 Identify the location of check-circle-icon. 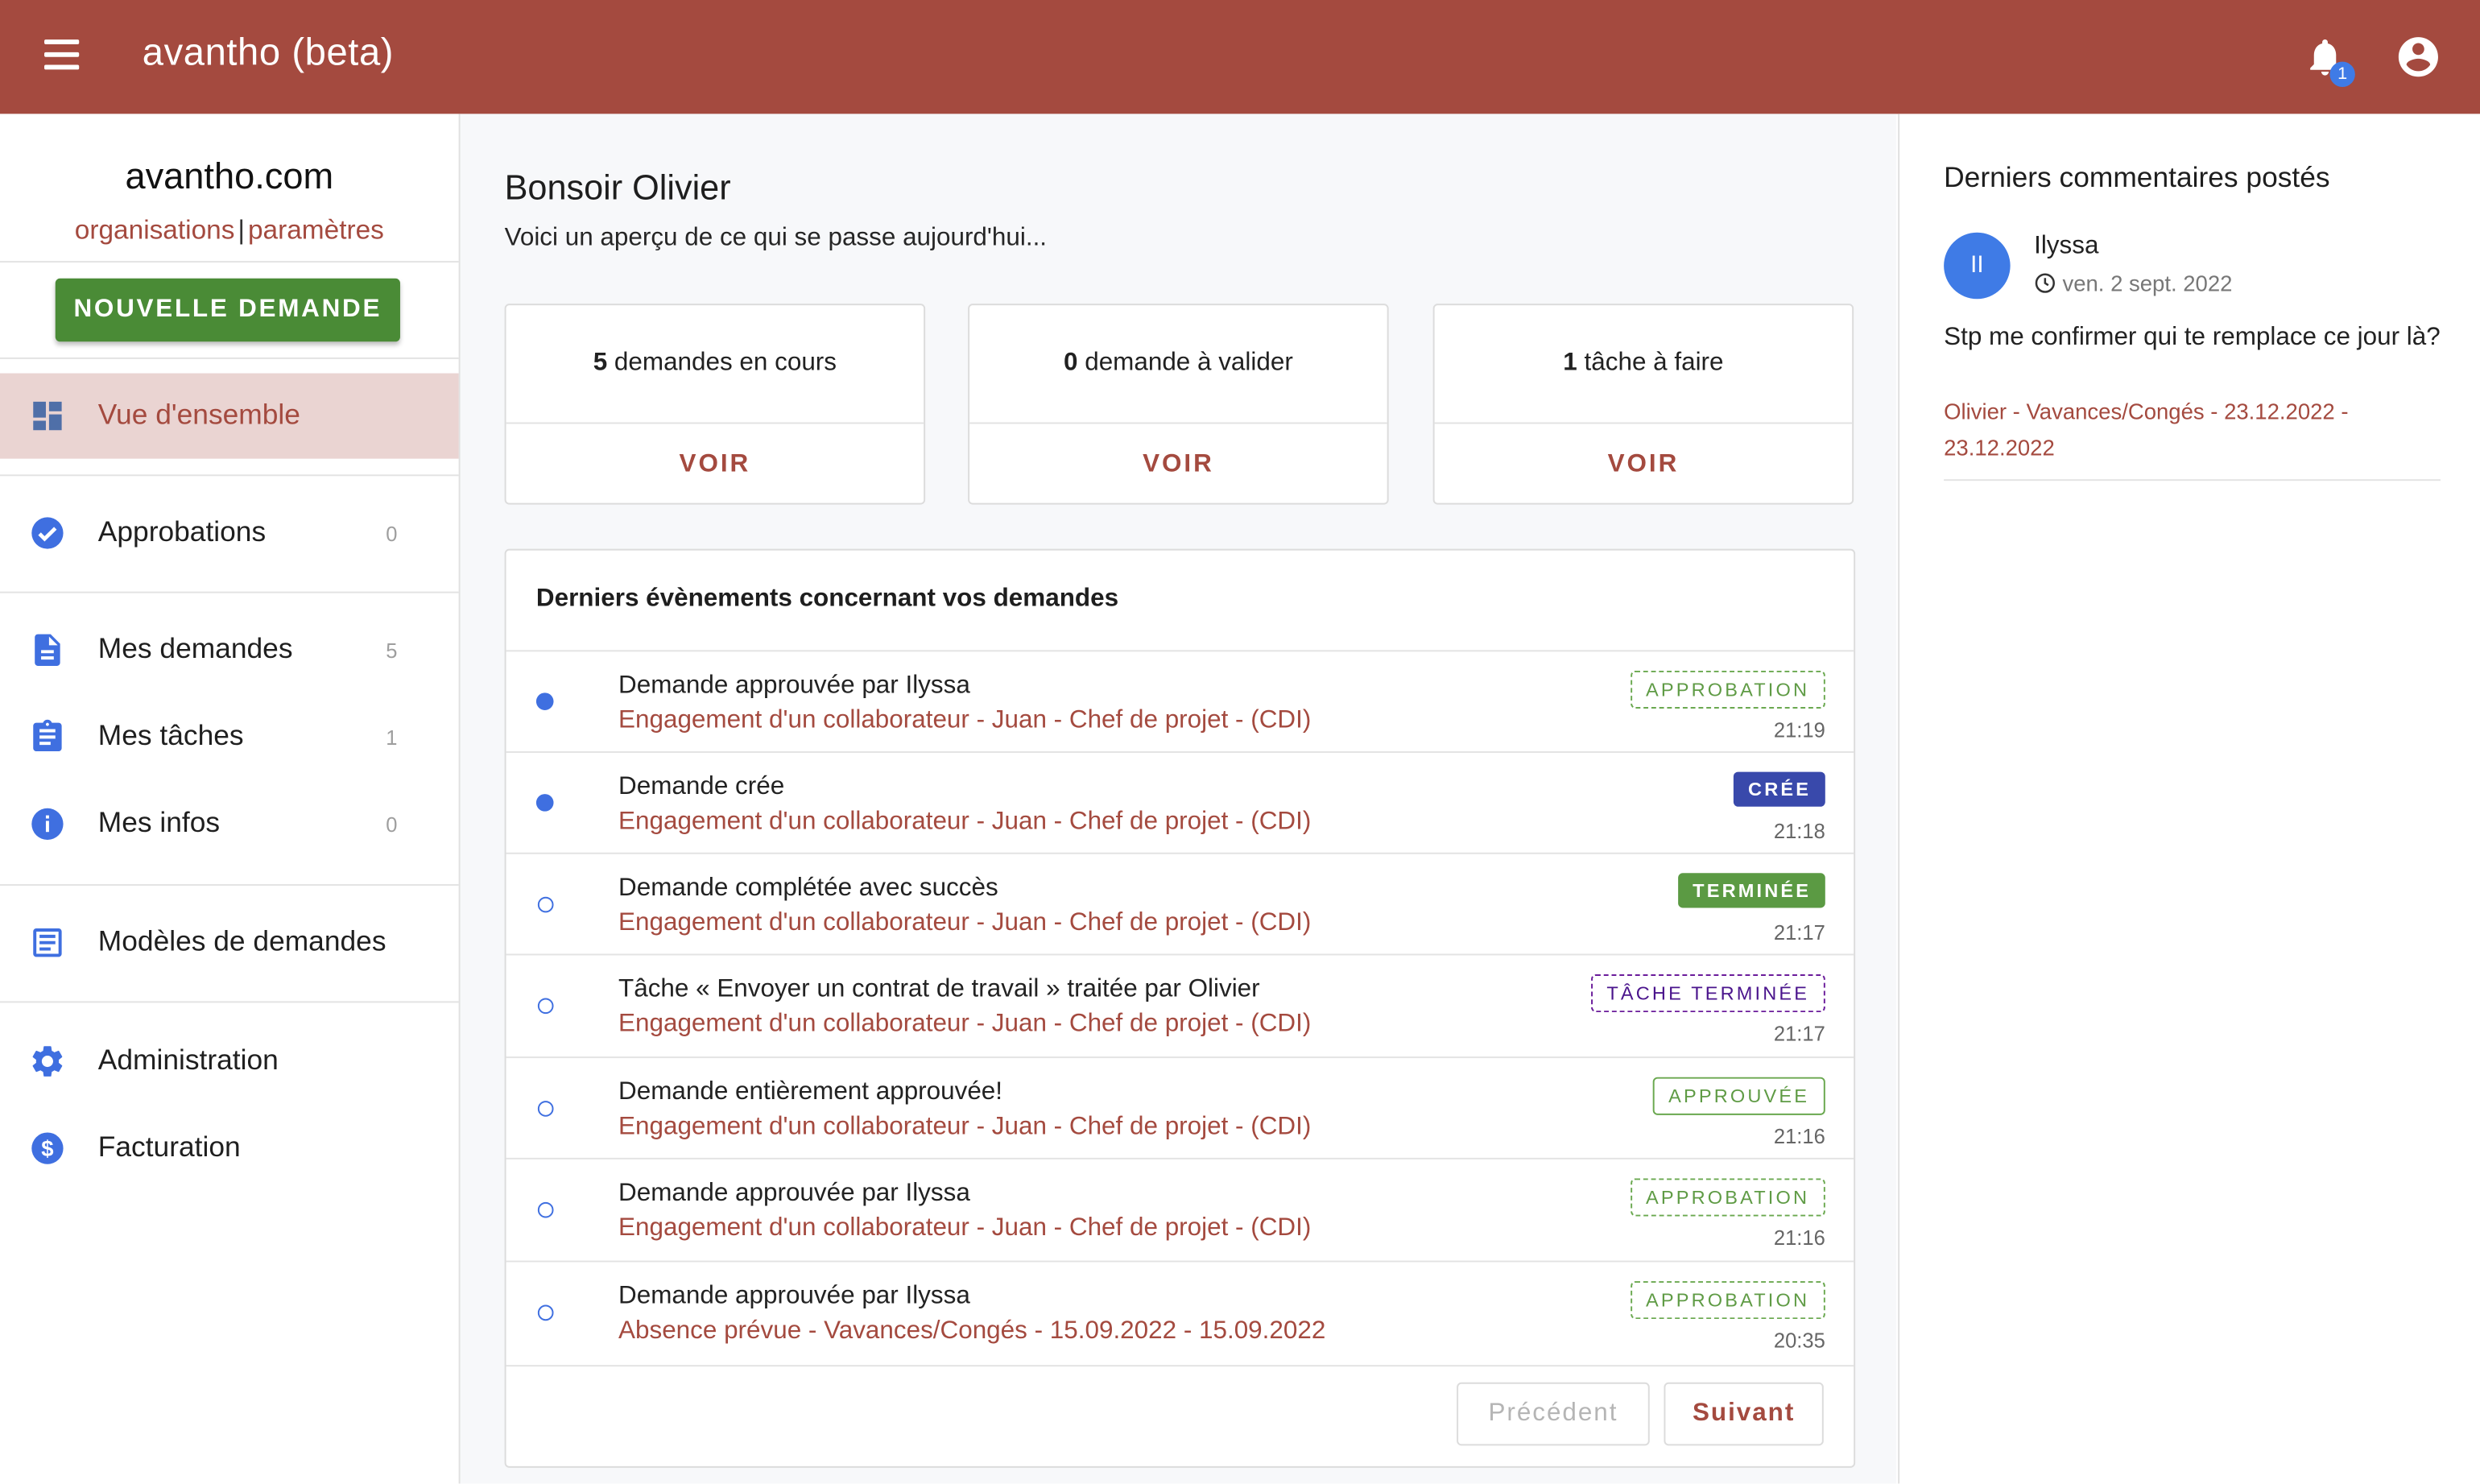
(47, 533).